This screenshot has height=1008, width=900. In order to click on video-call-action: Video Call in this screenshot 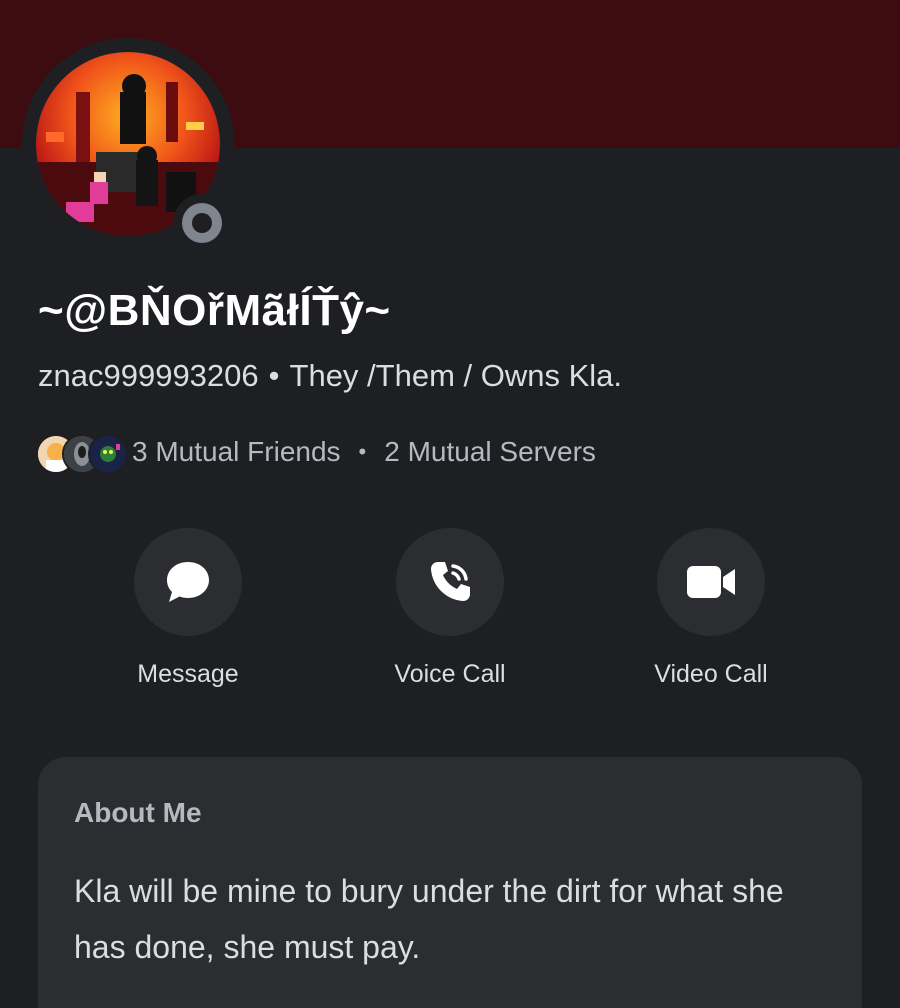, I will do `click(711, 608)`.